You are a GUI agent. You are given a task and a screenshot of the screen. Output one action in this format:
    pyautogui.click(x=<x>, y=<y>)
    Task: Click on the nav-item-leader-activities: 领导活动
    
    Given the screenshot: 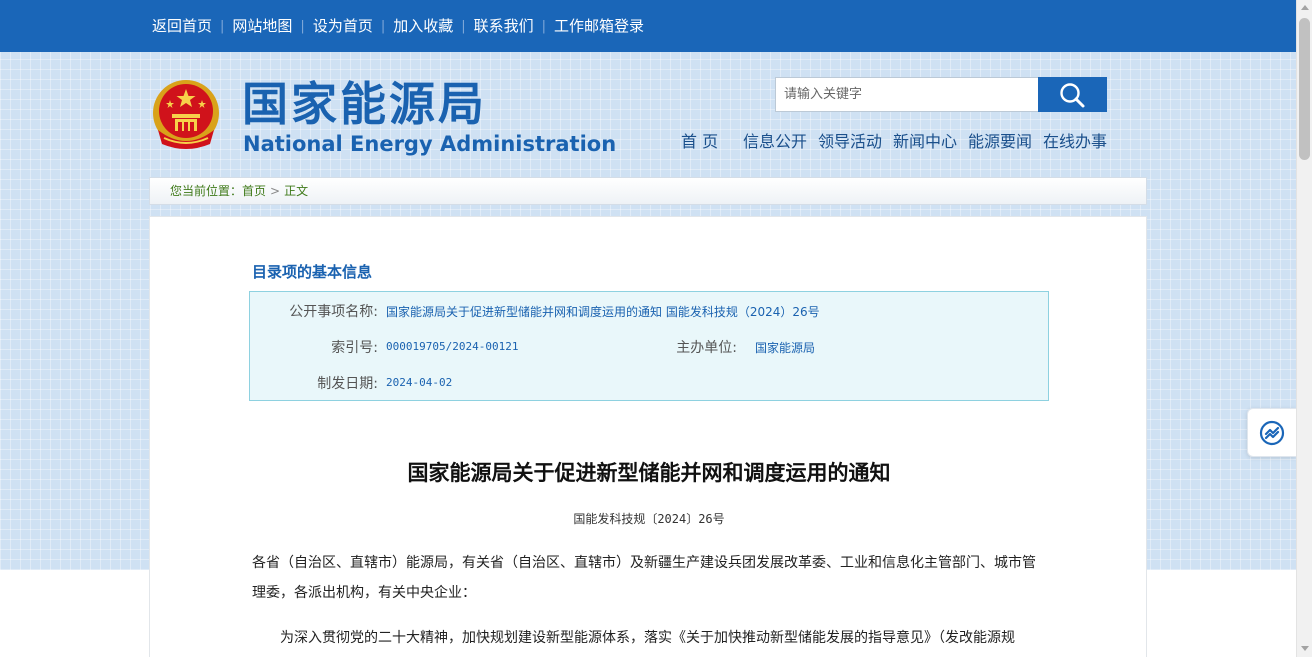 What is the action you would take?
    pyautogui.click(x=850, y=142)
    